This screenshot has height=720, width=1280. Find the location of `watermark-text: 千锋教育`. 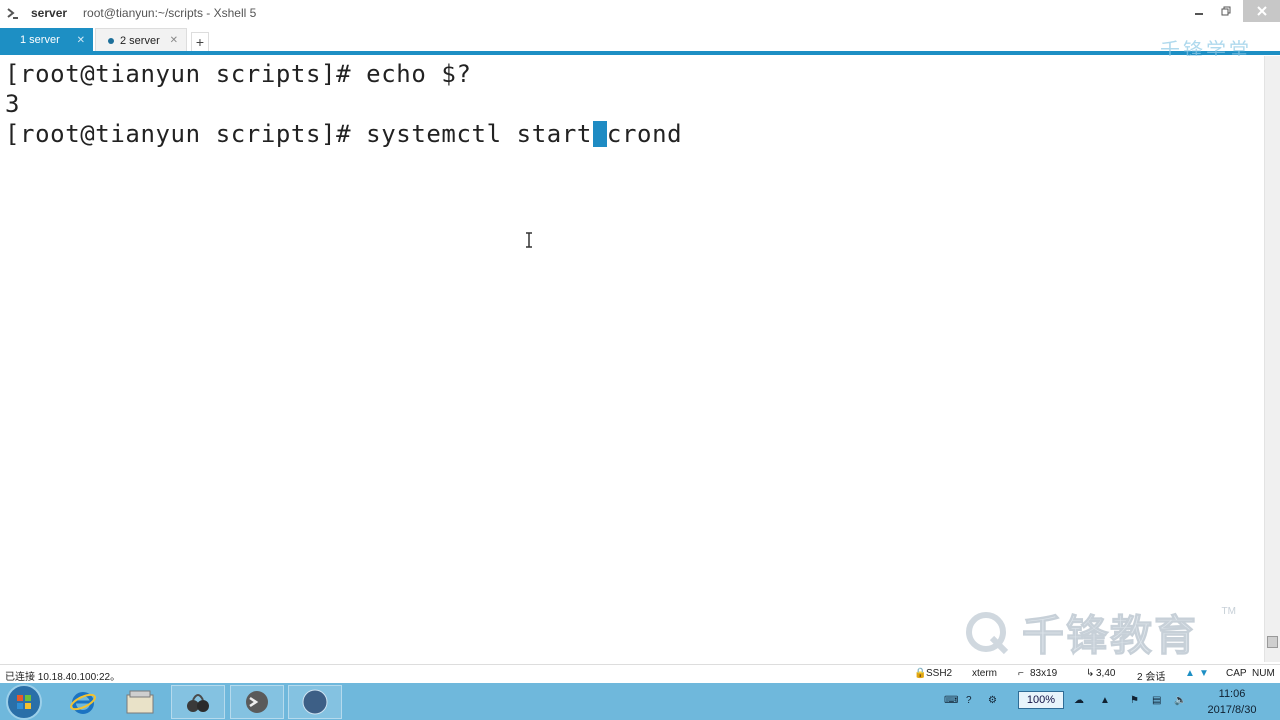

watermark-text: 千锋教育 is located at coordinates (1110, 635).